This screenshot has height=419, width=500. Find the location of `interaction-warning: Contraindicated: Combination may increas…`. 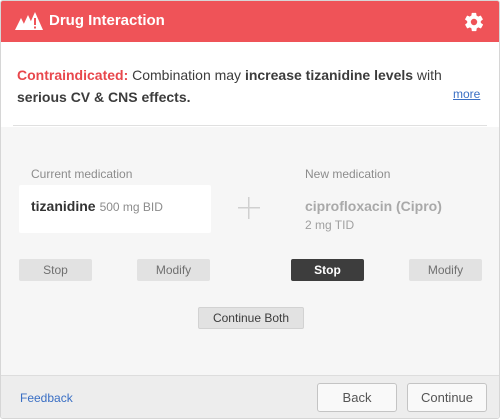

interaction-warning: Contraindicated: Combination may increas… is located at coordinates (249, 86).